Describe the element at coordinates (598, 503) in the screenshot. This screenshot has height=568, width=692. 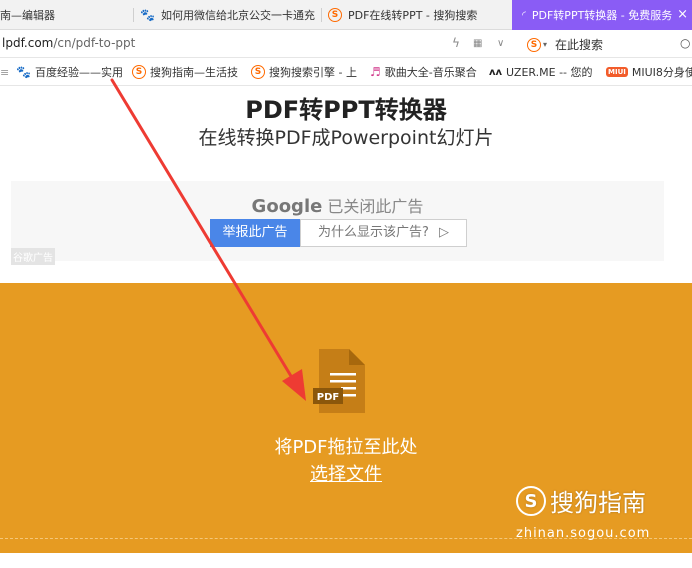
I see `watermark-name: 搜狗指南` at that location.